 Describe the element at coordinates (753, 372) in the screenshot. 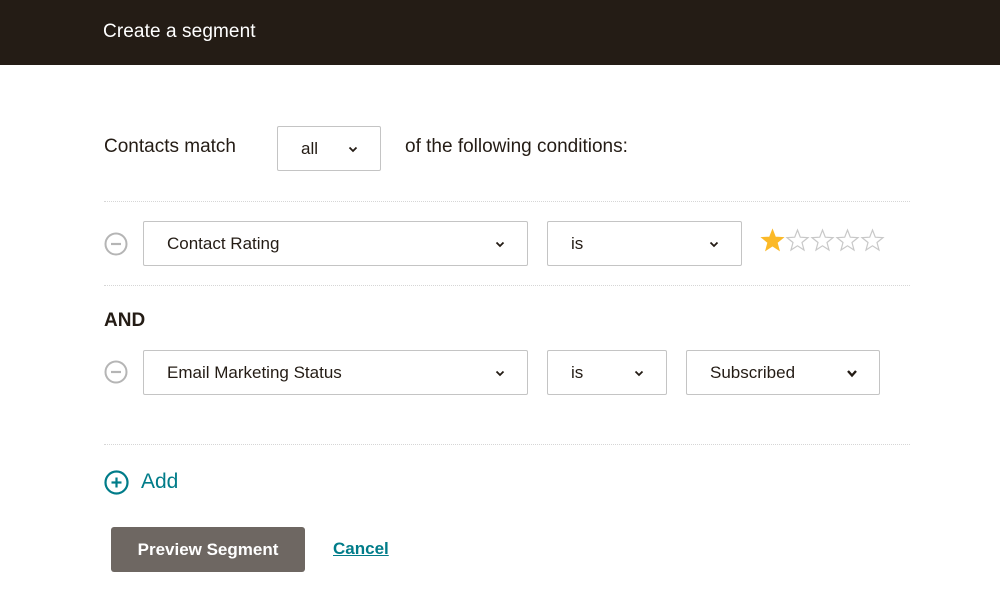

I see `condition-value-value: Subscribed` at that location.